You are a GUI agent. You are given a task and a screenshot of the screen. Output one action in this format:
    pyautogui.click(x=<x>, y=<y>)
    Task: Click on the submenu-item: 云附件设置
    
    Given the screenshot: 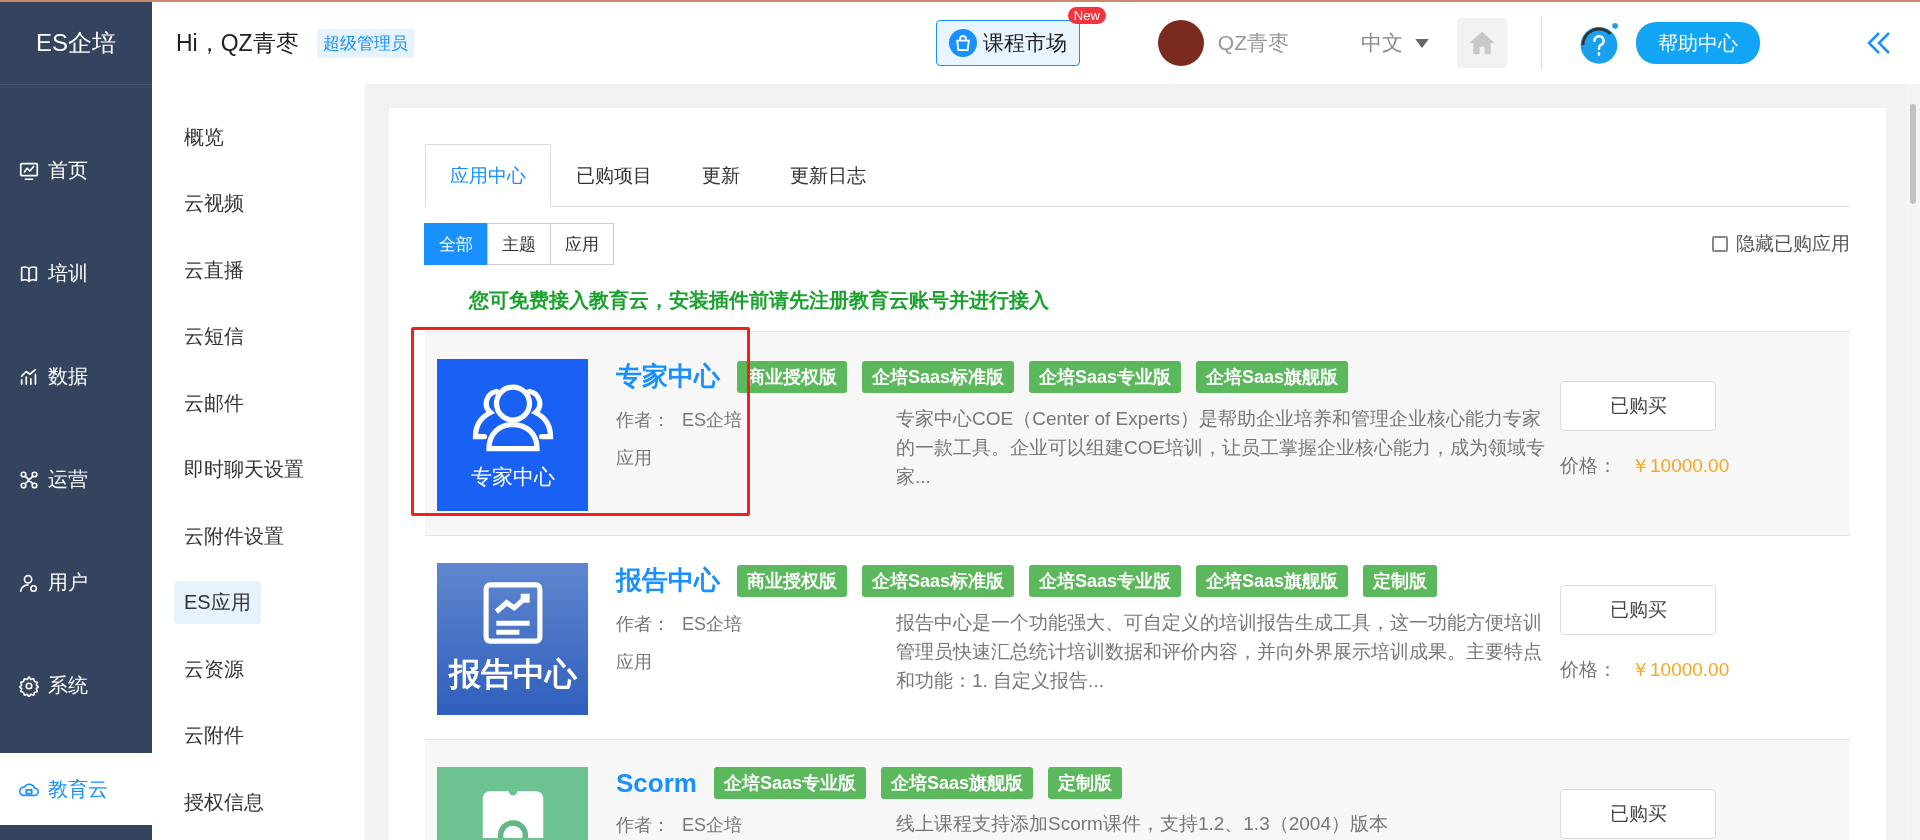 What is the action you would take?
    pyautogui.click(x=234, y=536)
    